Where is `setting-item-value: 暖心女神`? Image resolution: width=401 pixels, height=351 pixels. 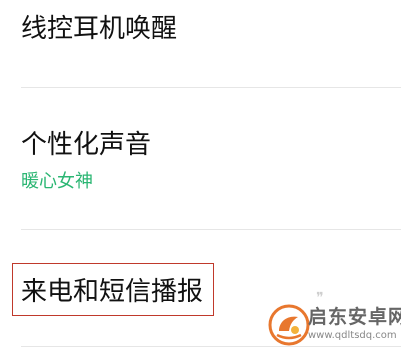
setting-item-value: 暖心女神 is located at coordinates (57, 181).